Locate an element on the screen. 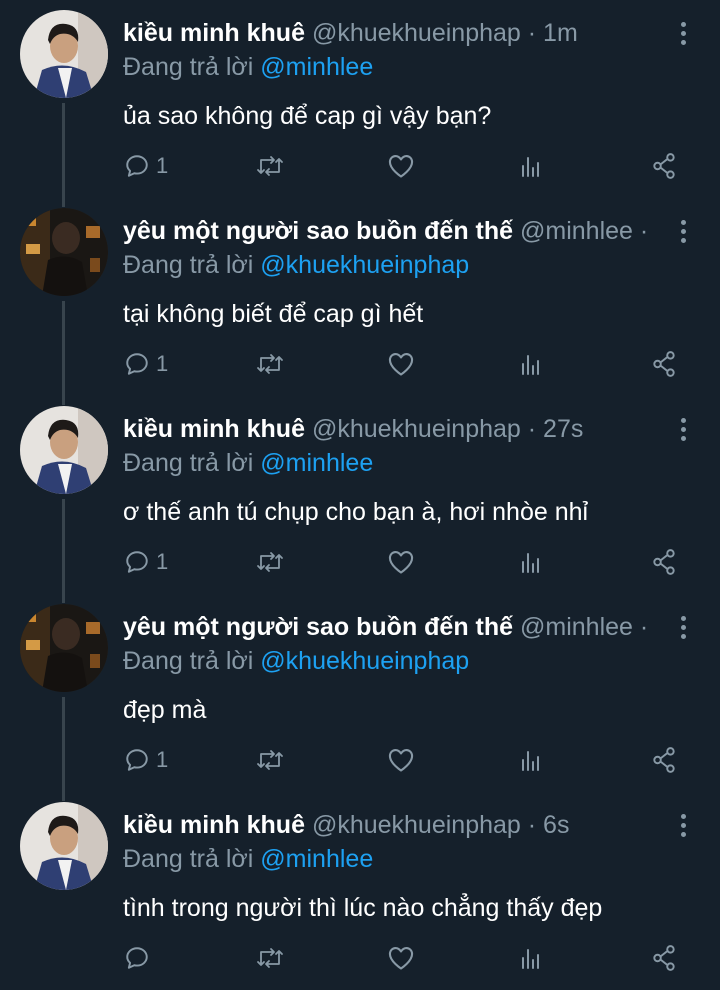 This screenshot has width=720, height=990. reply-button is located at coordinates (140, 958).